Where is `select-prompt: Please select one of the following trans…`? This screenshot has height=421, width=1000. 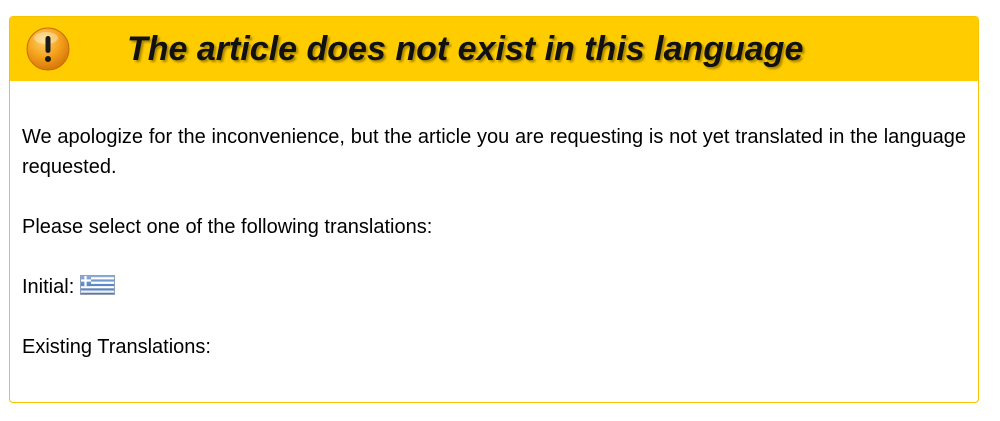 select-prompt: Please select one of the following trans… is located at coordinates (227, 227).